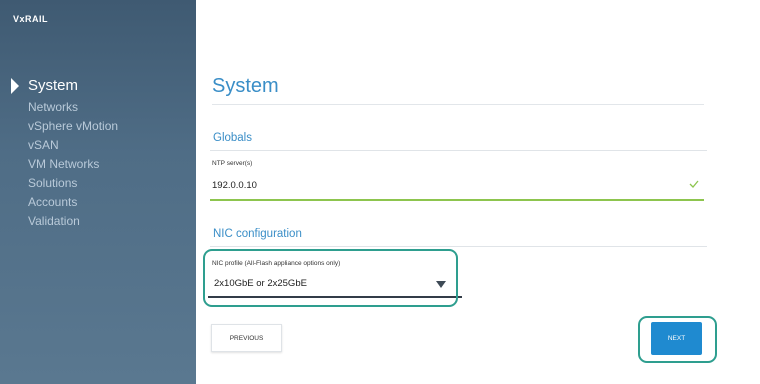 This screenshot has height=384, width=760. Describe the element at coordinates (73, 126) in the screenshot. I see `sidebar-item-vsphere-vmotion: vSphere vMotion` at that location.